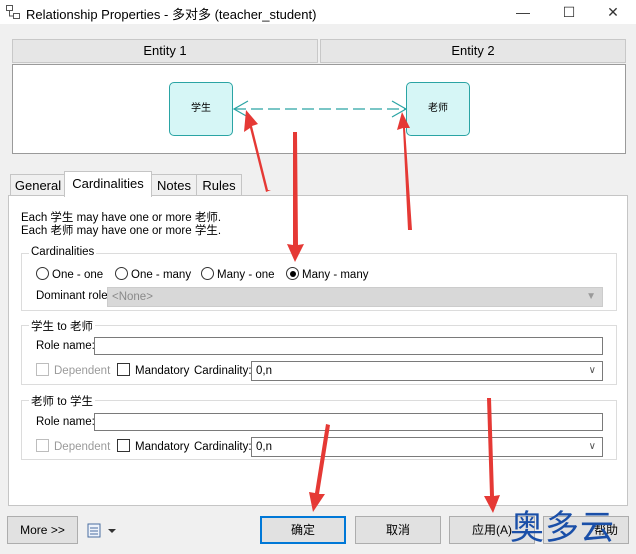 The image size is (636, 554). I want to click on relationship-link-line, so click(320, 109).